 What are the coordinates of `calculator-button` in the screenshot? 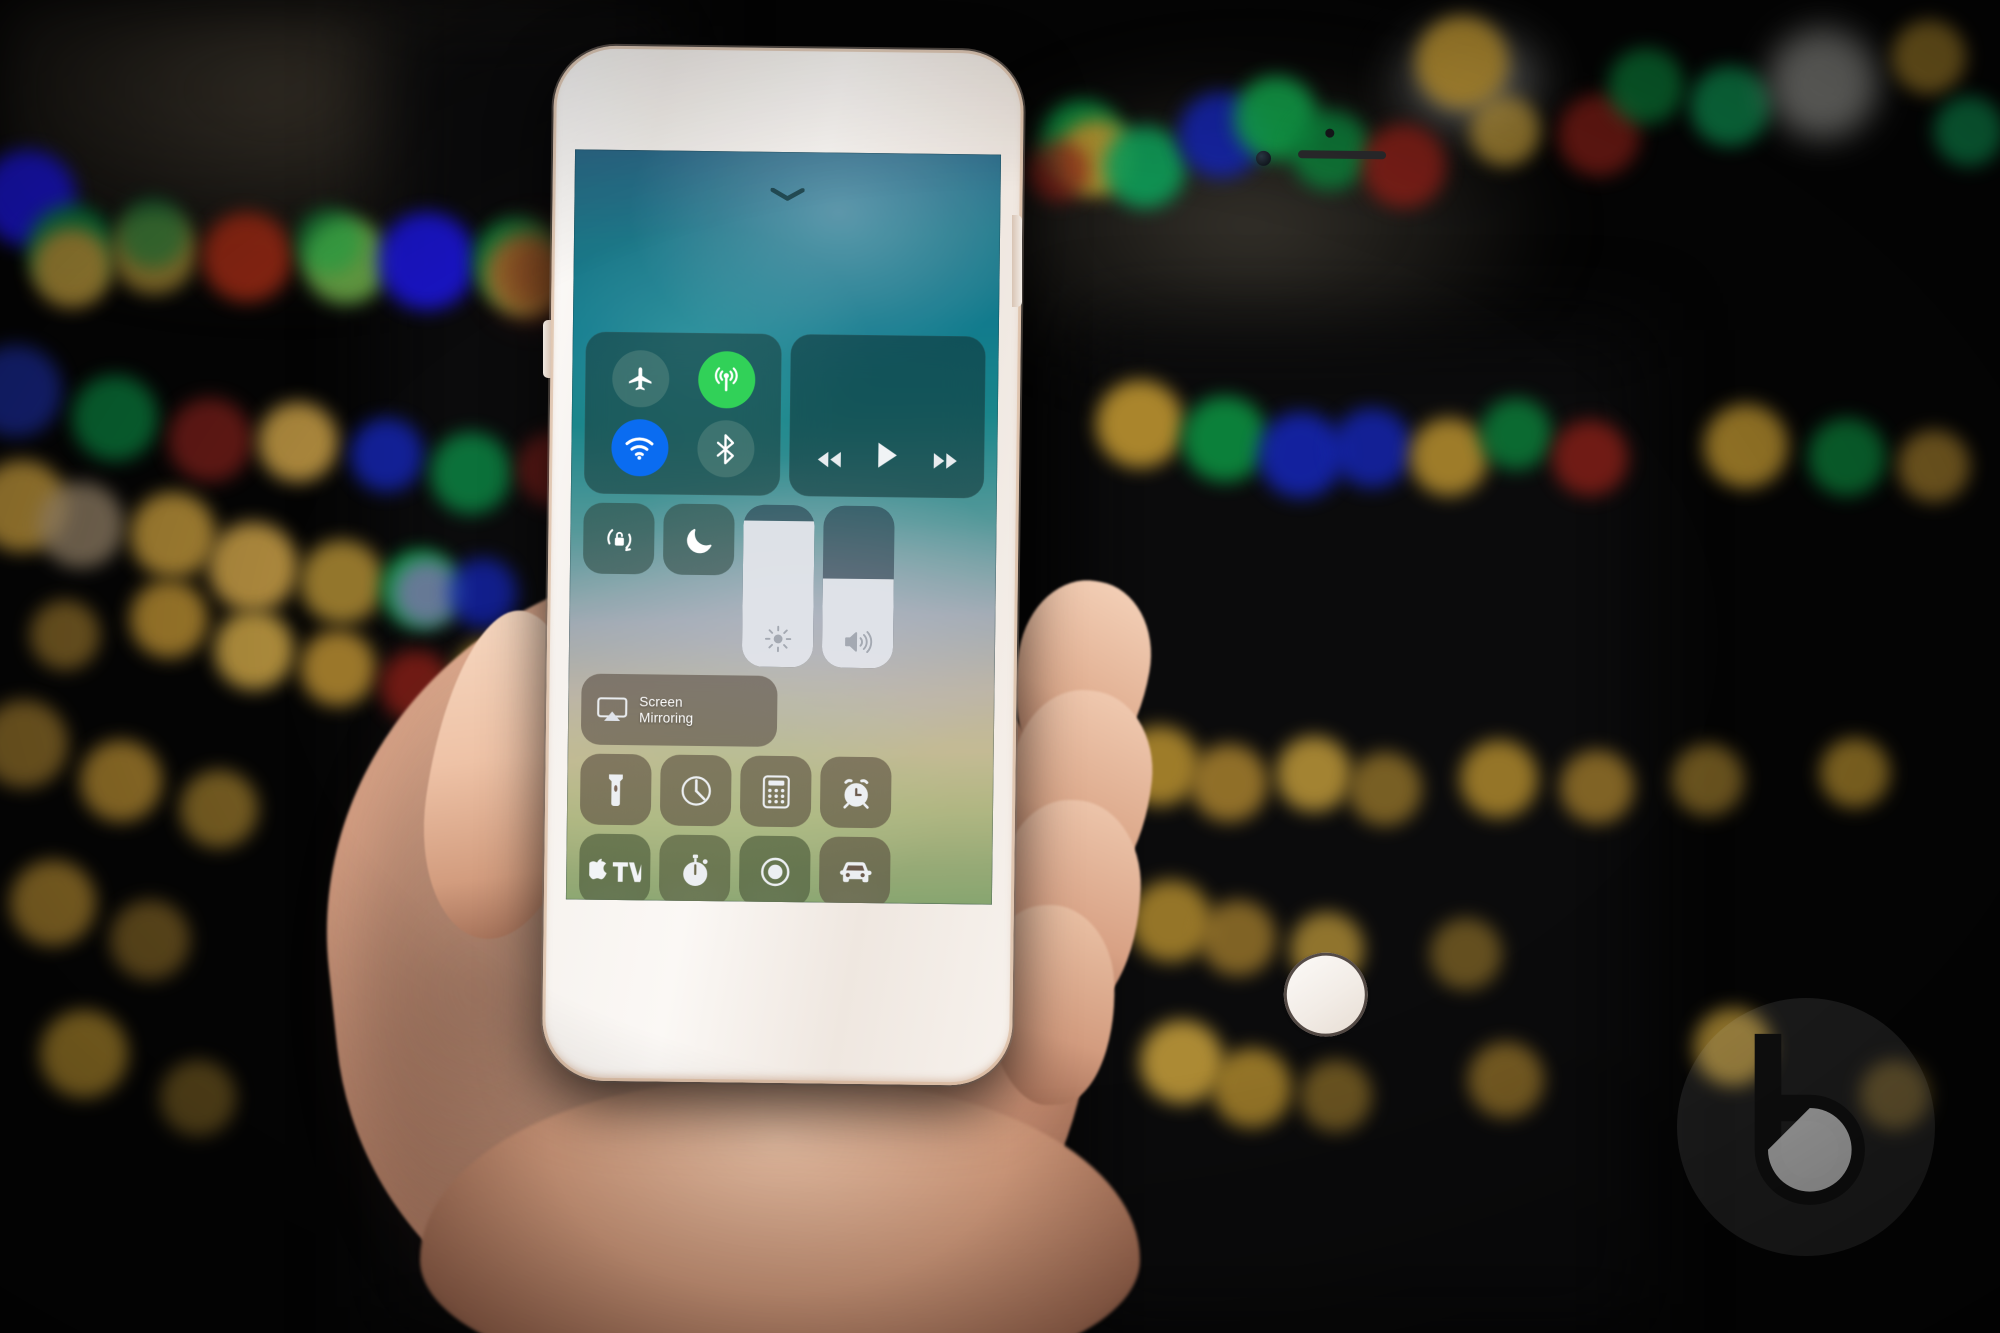 It's located at (775, 791).